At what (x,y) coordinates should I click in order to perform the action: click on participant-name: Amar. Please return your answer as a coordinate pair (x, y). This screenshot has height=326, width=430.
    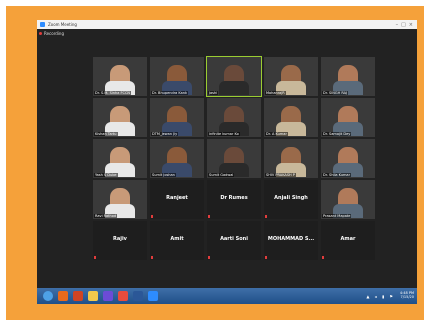
    Looking at the image, I should click on (348, 239).